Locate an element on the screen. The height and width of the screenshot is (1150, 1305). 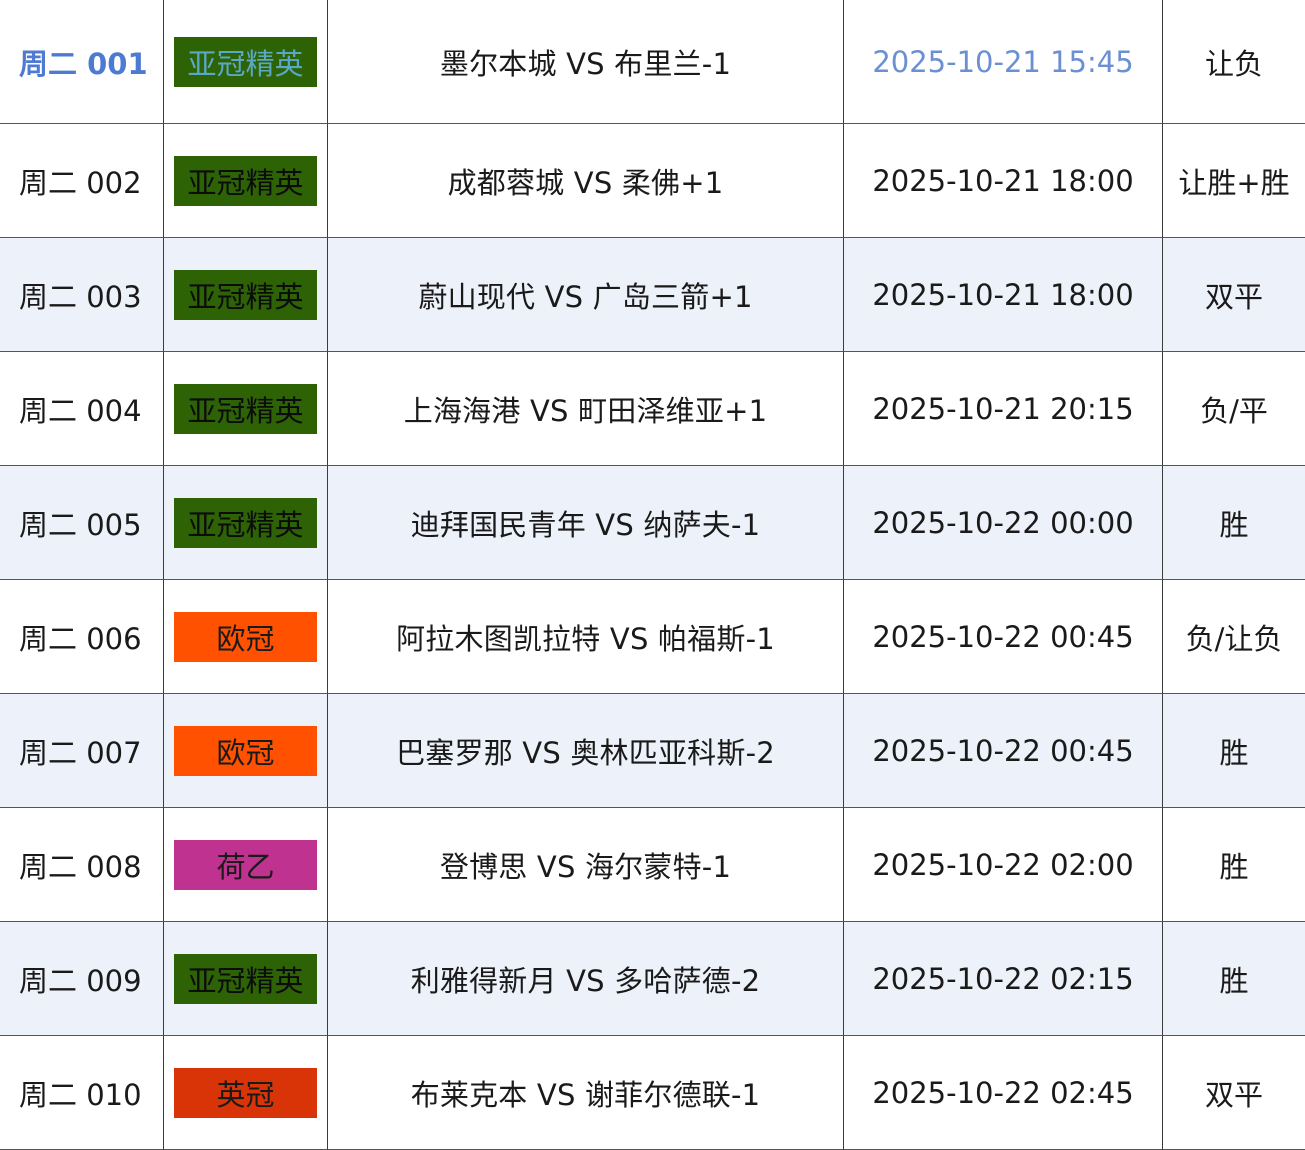
match-code: 周二 007 is located at coordinates (82, 751).